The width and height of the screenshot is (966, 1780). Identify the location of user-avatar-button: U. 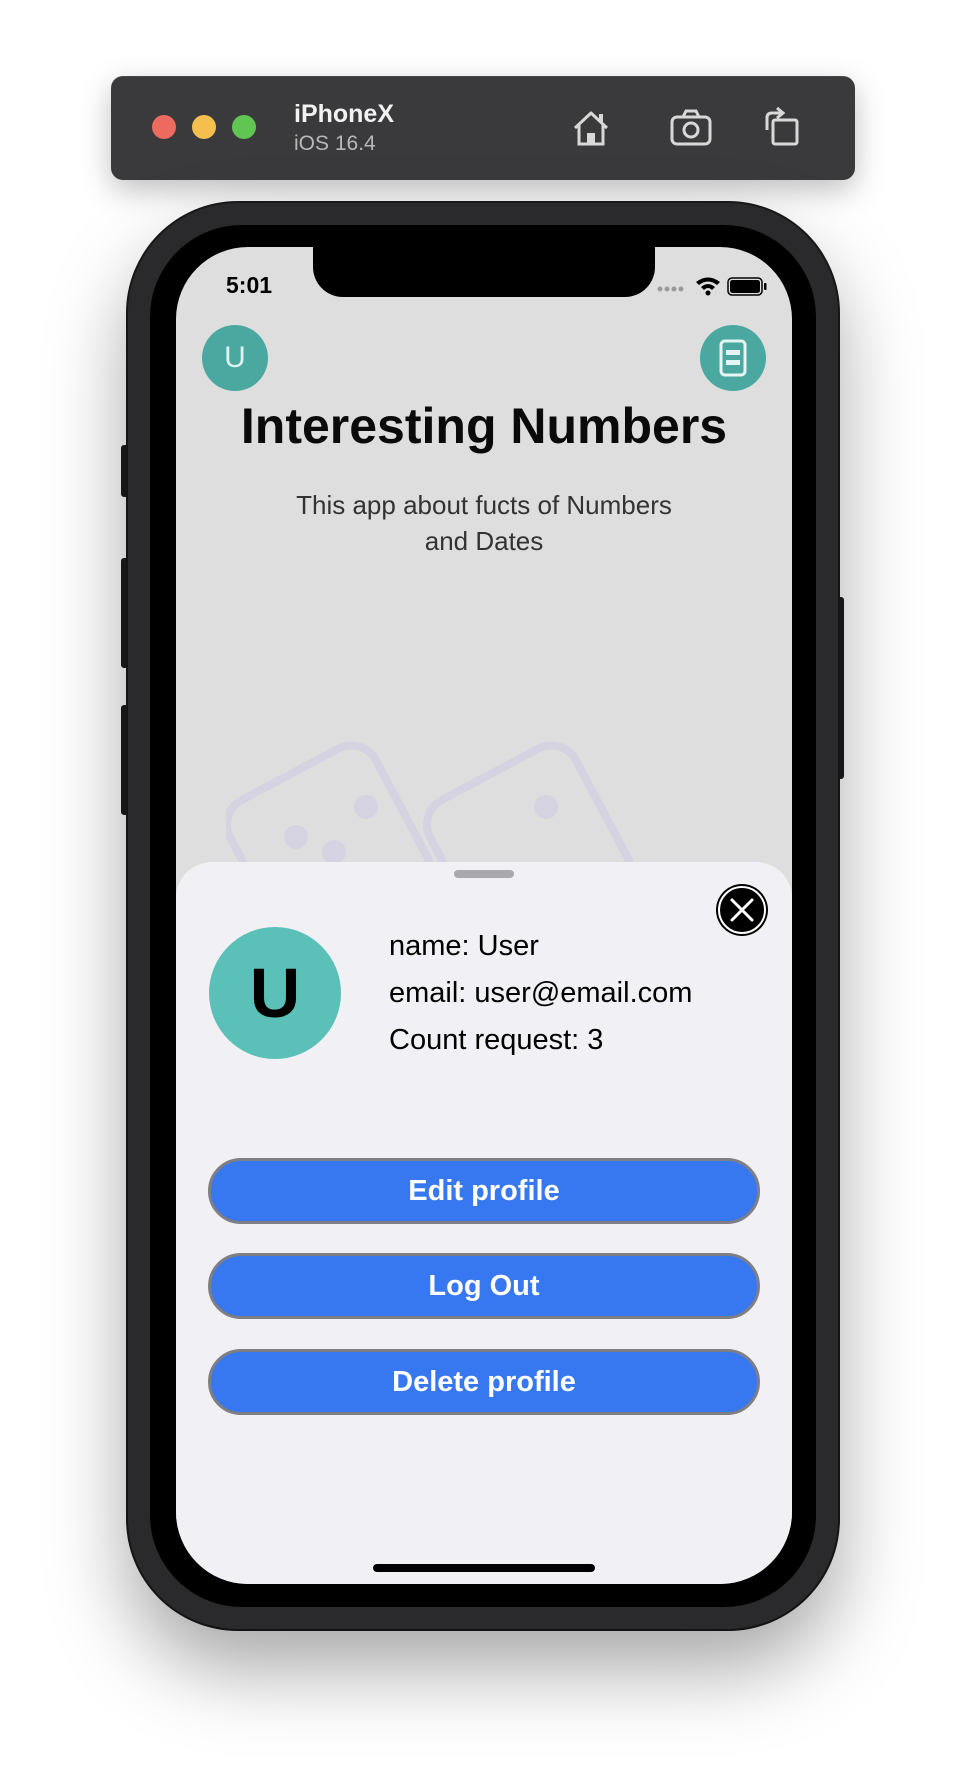
(235, 358).